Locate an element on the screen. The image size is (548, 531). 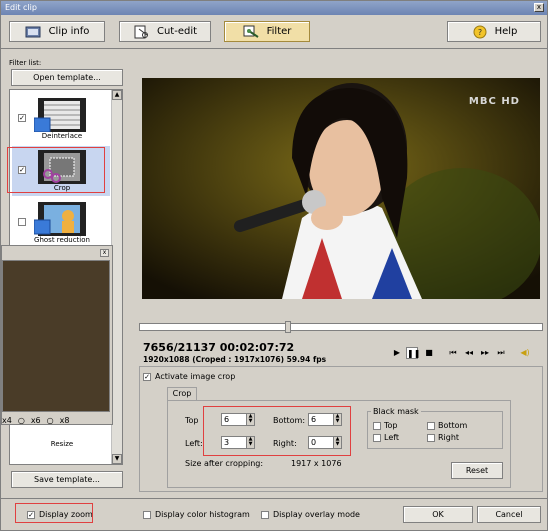
filter-checkbox is located at coordinates (22, 222).